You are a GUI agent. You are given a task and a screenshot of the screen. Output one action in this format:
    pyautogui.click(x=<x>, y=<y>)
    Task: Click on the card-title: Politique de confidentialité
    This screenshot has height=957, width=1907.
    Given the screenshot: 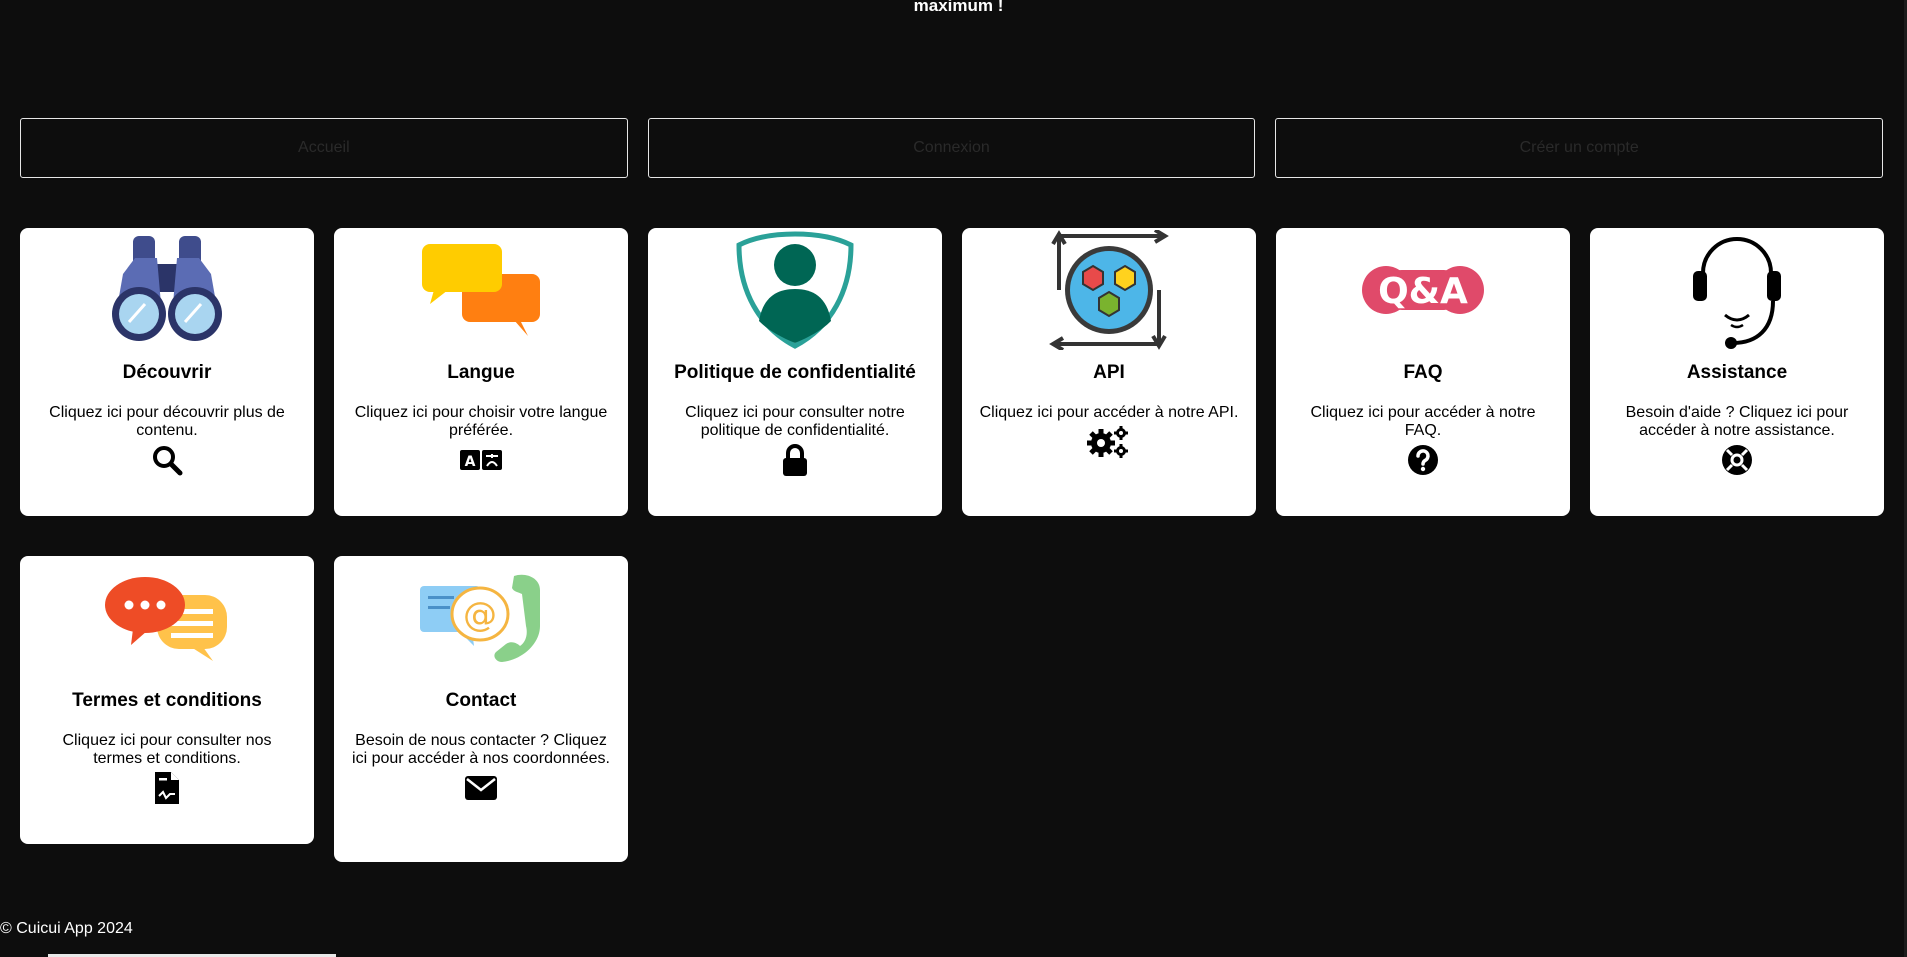 What is the action you would take?
    pyautogui.click(x=795, y=372)
    